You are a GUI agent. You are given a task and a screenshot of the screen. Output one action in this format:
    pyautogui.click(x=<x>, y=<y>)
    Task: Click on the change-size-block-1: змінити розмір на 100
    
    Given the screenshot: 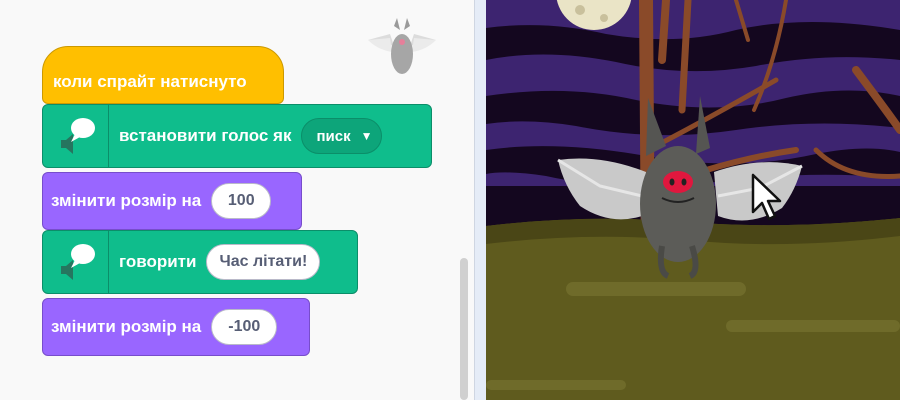 What is the action you would take?
    pyautogui.click(x=172, y=201)
    